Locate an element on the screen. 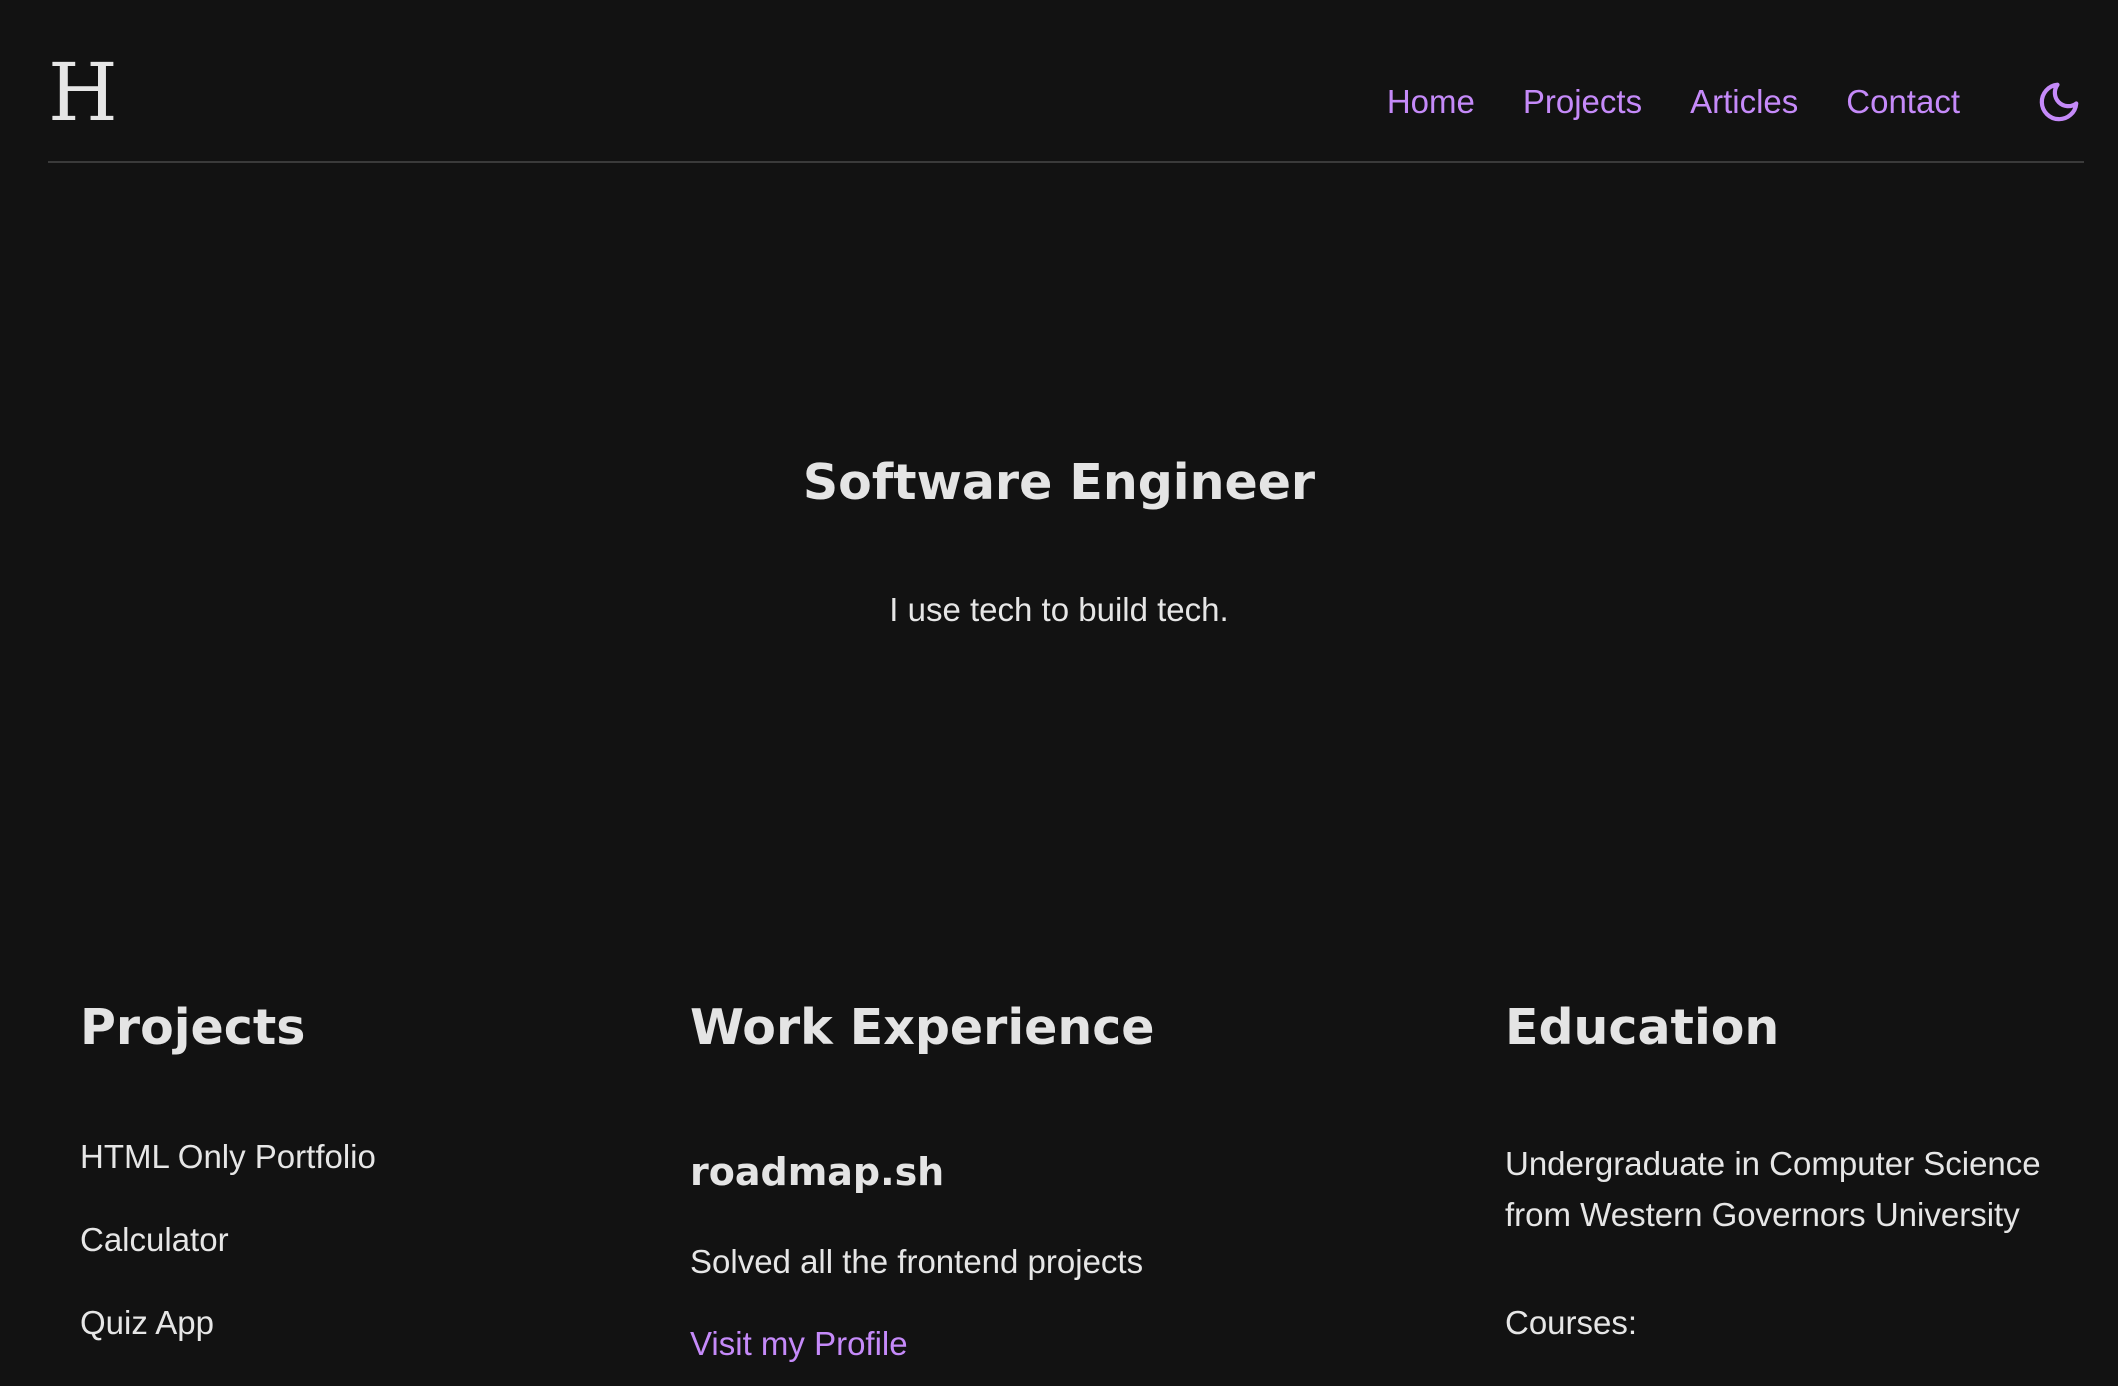 Image resolution: width=2118 pixels, height=1386 pixels. site-logo: H is located at coordinates (83, 93).